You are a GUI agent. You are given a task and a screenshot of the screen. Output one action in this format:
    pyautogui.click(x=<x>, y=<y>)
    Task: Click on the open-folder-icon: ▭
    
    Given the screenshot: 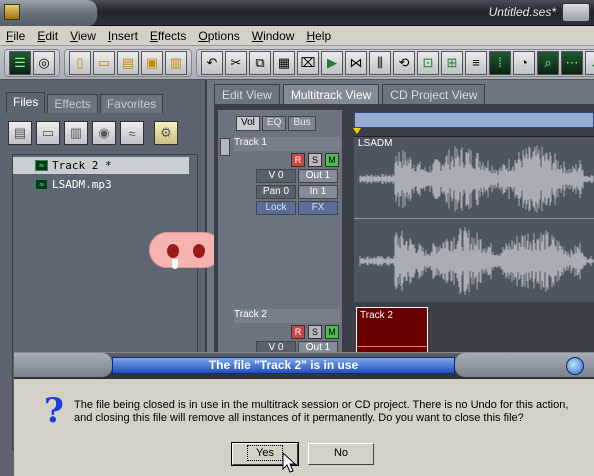 What is the action you would take?
    pyautogui.click(x=104, y=62)
    